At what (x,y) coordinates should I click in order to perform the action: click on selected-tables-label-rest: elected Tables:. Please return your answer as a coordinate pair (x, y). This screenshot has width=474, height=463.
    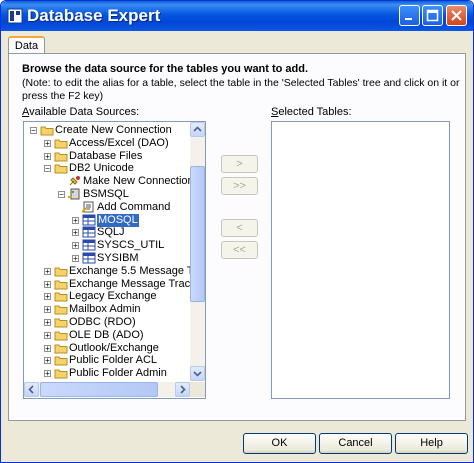
    Looking at the image, I should click on (315, 112).